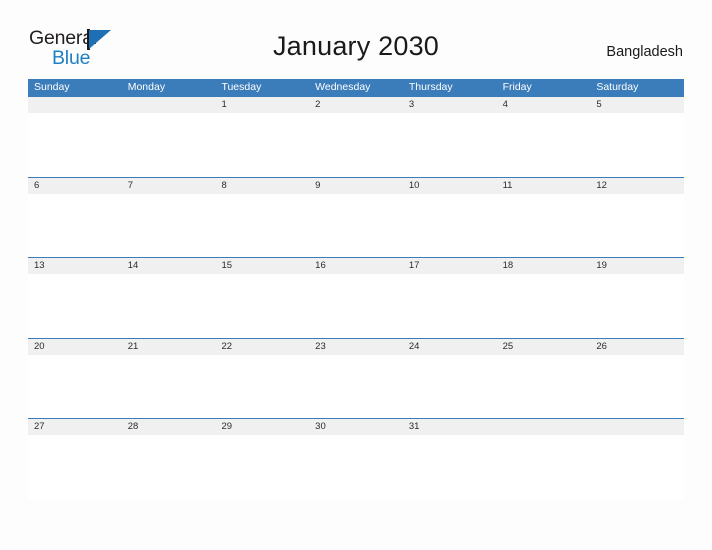 This screenshot has height=550, width=712. I want to click on date-band: 1 2 3 4 5, so click(356, 105).